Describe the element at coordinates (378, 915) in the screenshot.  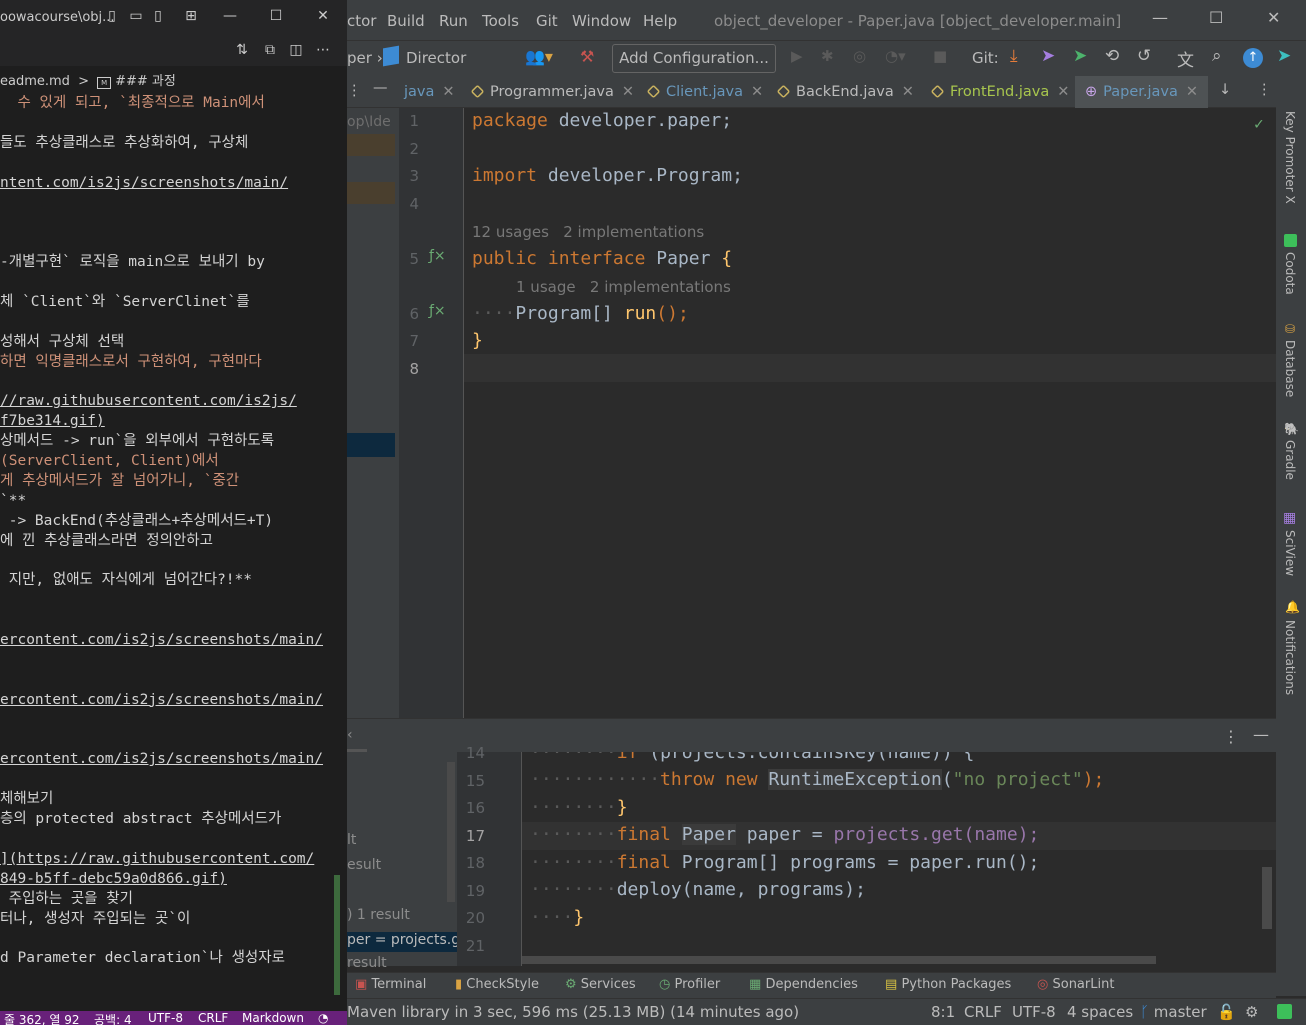
I see `result-item: ) 1 result` at that location.